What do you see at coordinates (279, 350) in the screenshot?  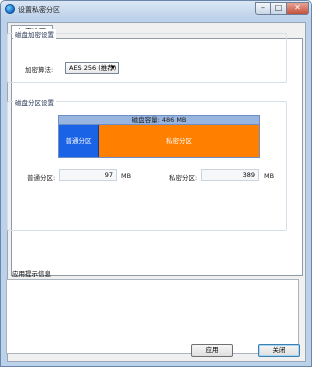 I see `close-button: 关闭` at bounding box center [279, 350].